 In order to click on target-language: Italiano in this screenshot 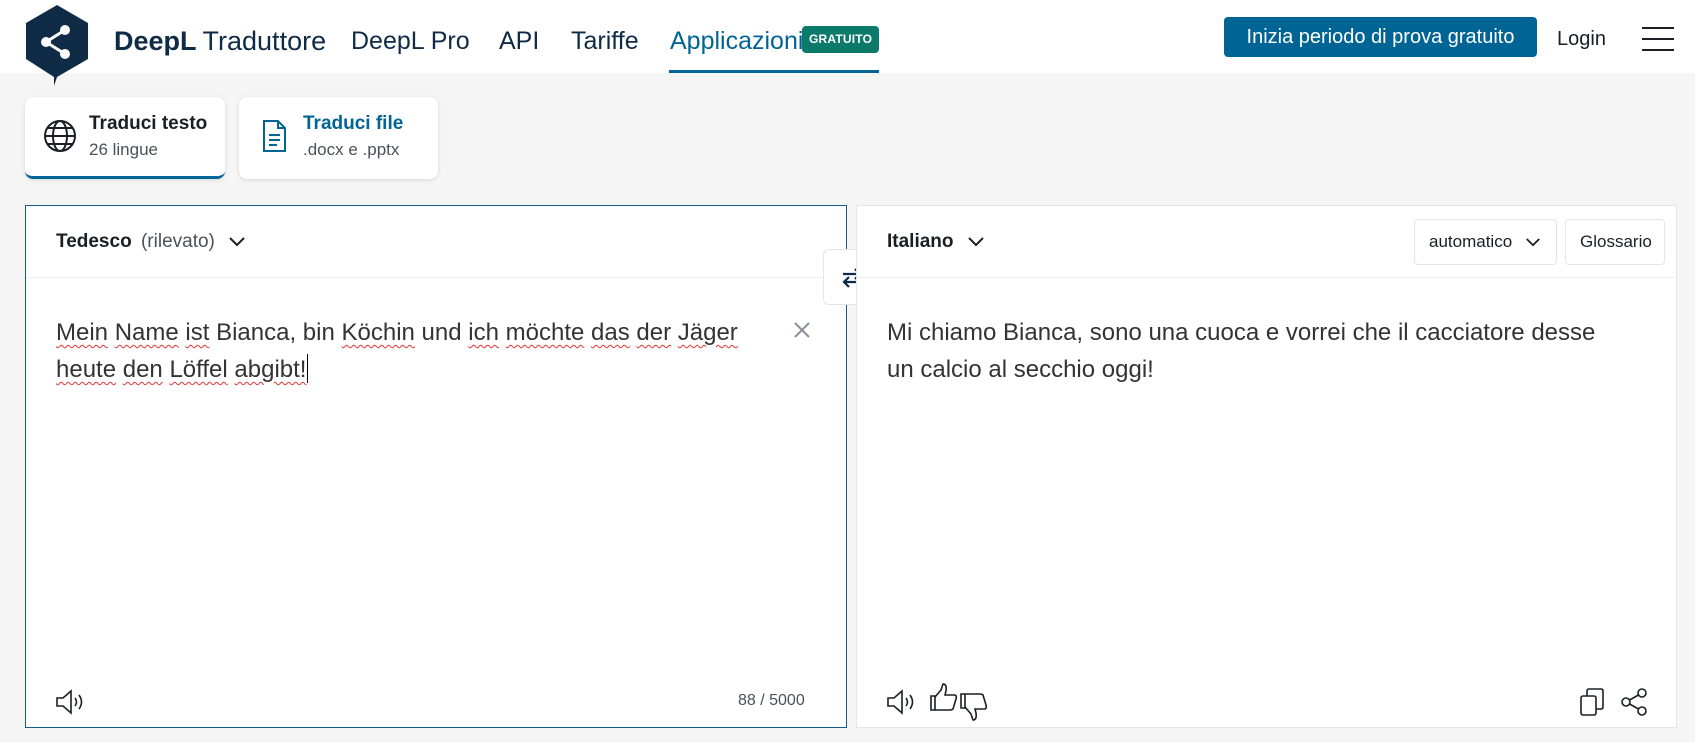, I will do `click(920, 241)`.